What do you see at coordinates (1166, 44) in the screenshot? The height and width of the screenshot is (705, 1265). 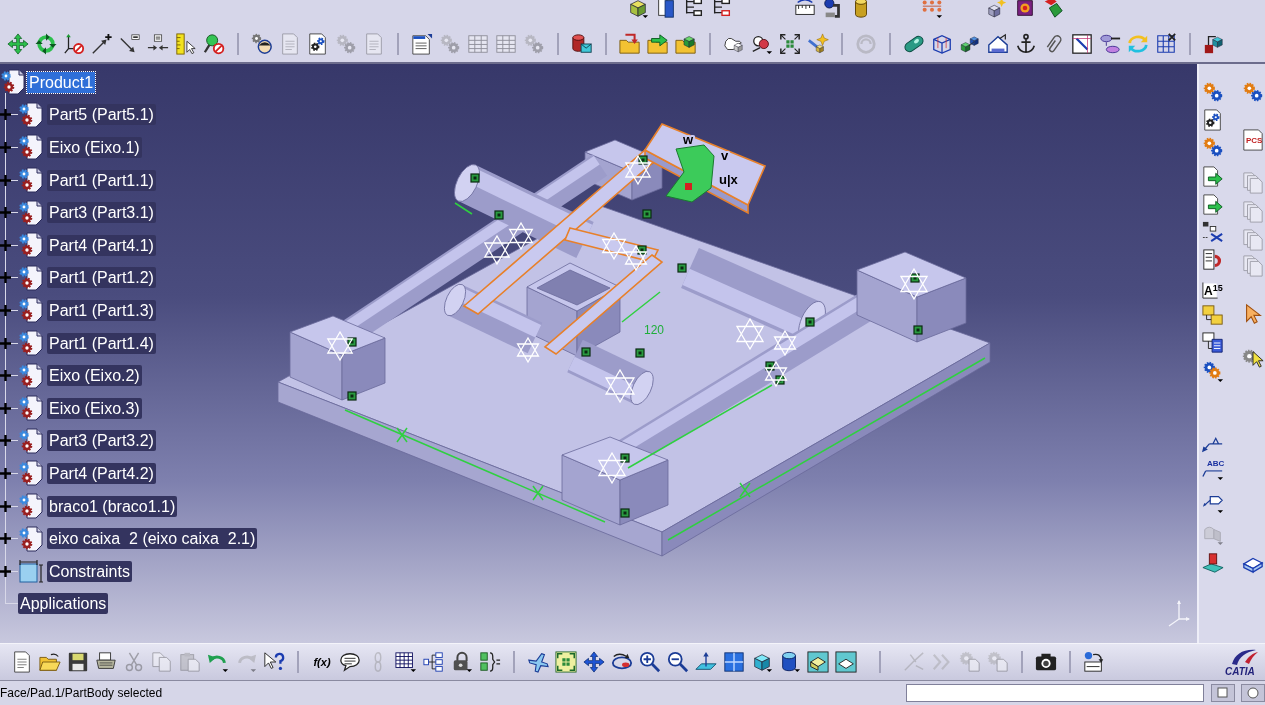 I see `grid-icon` at bounding box center [1166, 44].